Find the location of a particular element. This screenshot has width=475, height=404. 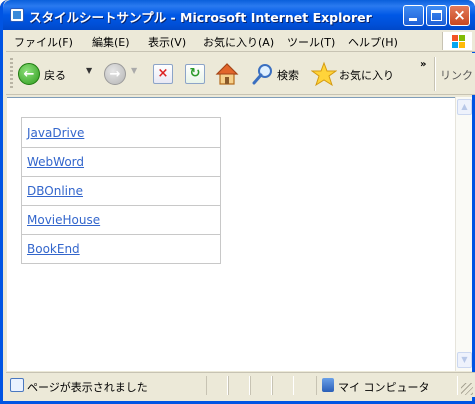

list-item: DBOnline is located at coordinates (121, 190).